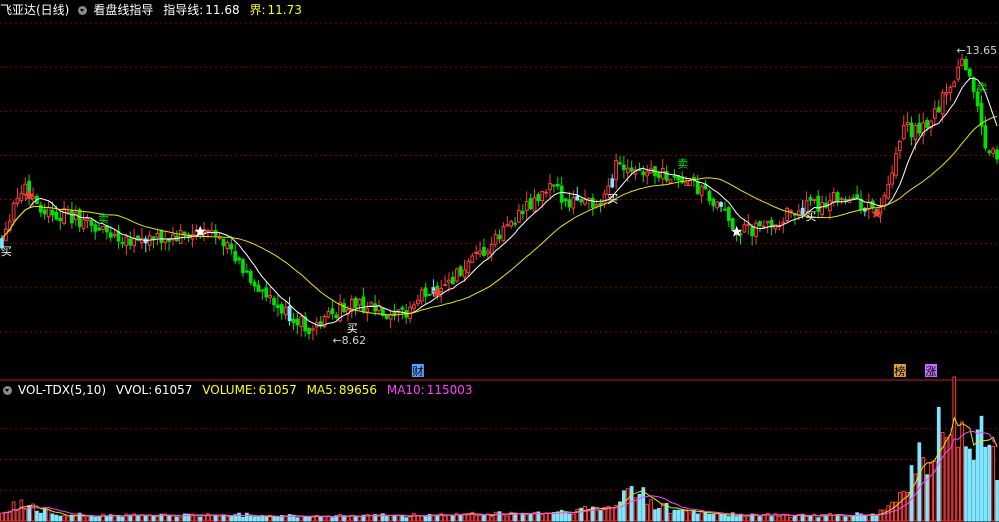 The width and height of the screenshot is (999, 522). Describe the element at coordinates (62, 390) in the screenshot. I see `volume-indicator: VOL-TDX(5,10)` at that location.